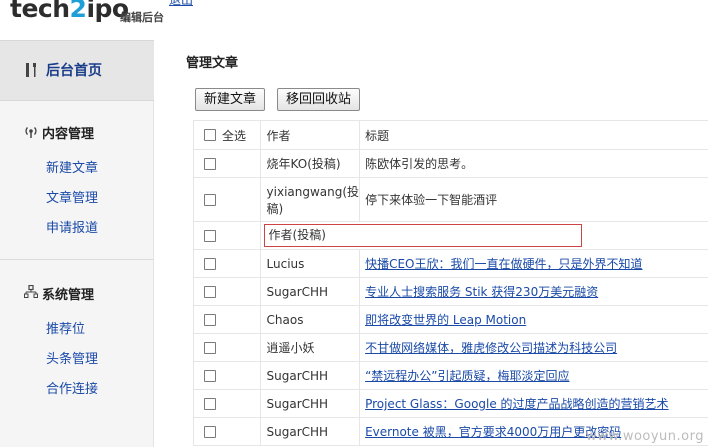 This screenshot has width=708, height=447. I want to click on sidebar-divider, so click(77, 259).